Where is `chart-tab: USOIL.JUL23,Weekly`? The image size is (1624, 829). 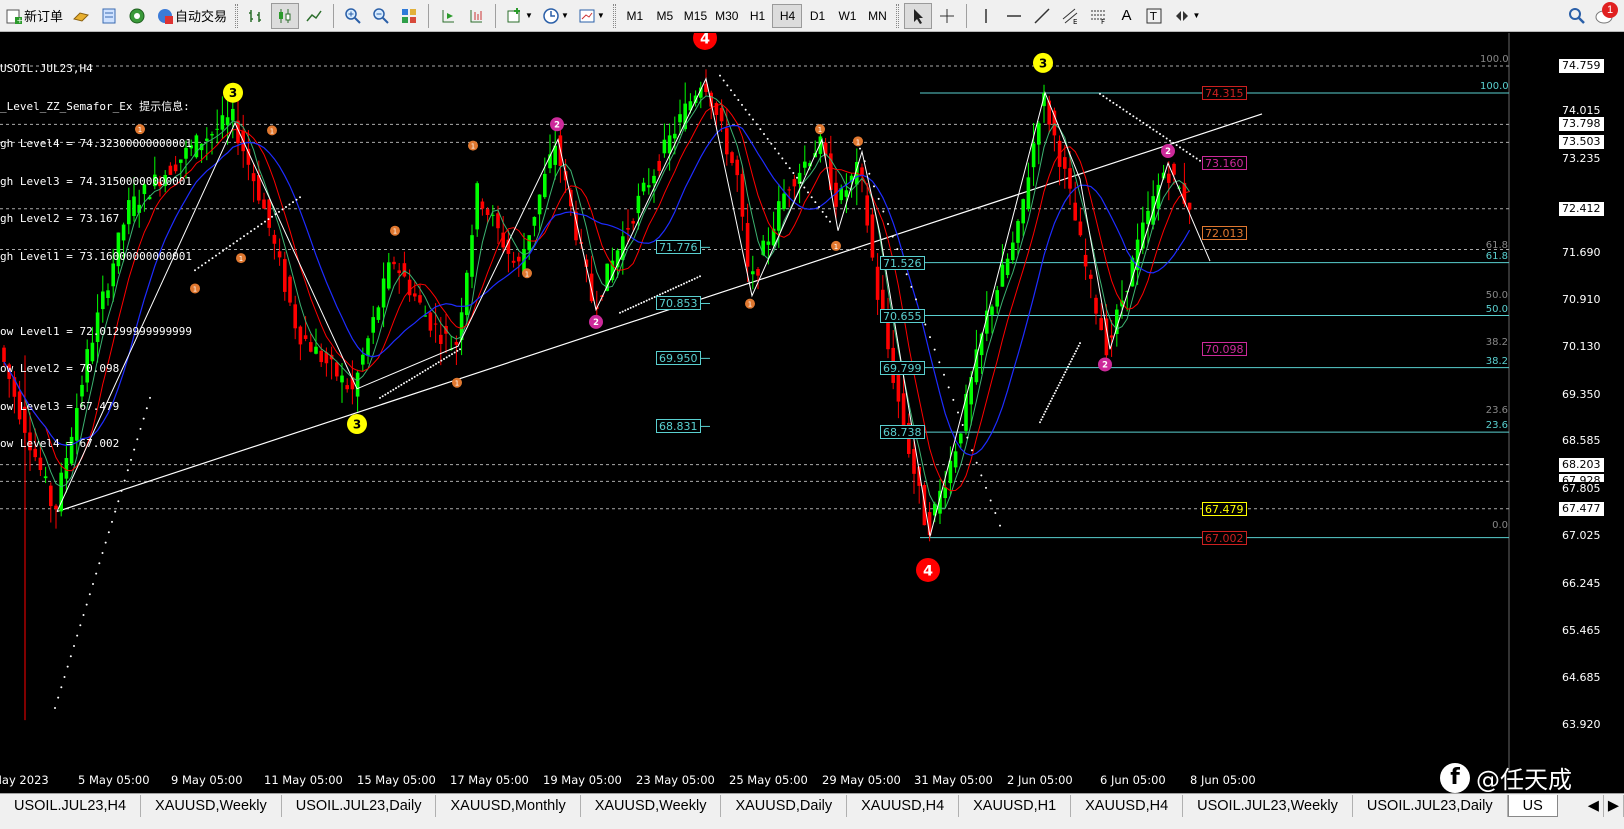
chart-tab: USOIL.JUL23,Weekly is located at coordinates (1268, 806).